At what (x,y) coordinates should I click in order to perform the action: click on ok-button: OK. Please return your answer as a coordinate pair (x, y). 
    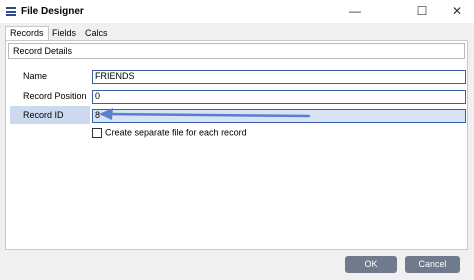
    Looking at the image, I should click on (371, 264).